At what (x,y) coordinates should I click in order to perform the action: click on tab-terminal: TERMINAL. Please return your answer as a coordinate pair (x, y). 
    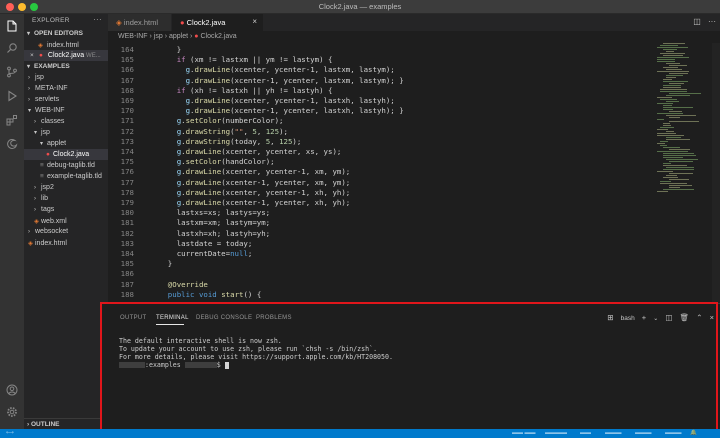
    Looking at the image, I should click on (172, 318).